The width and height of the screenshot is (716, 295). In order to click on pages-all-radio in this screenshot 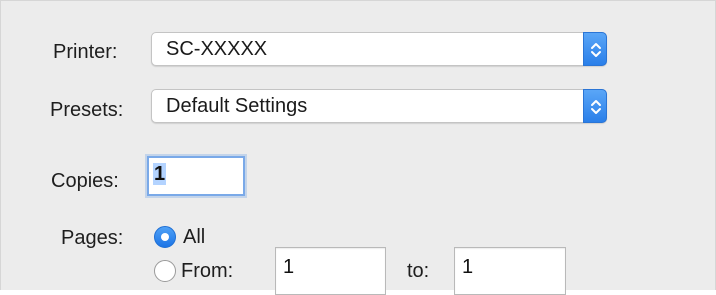, I will do `click(165, 237)`.